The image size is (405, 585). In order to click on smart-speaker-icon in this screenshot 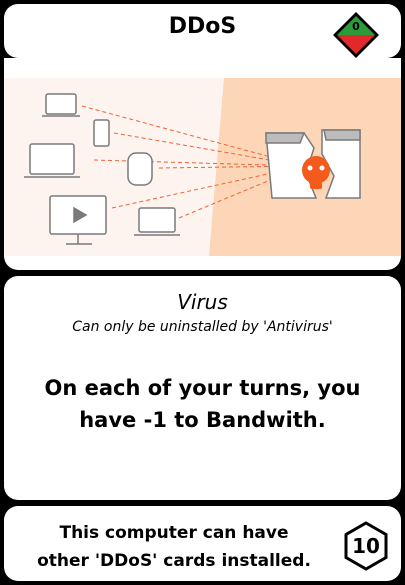, I will do `click(140, 169)`.